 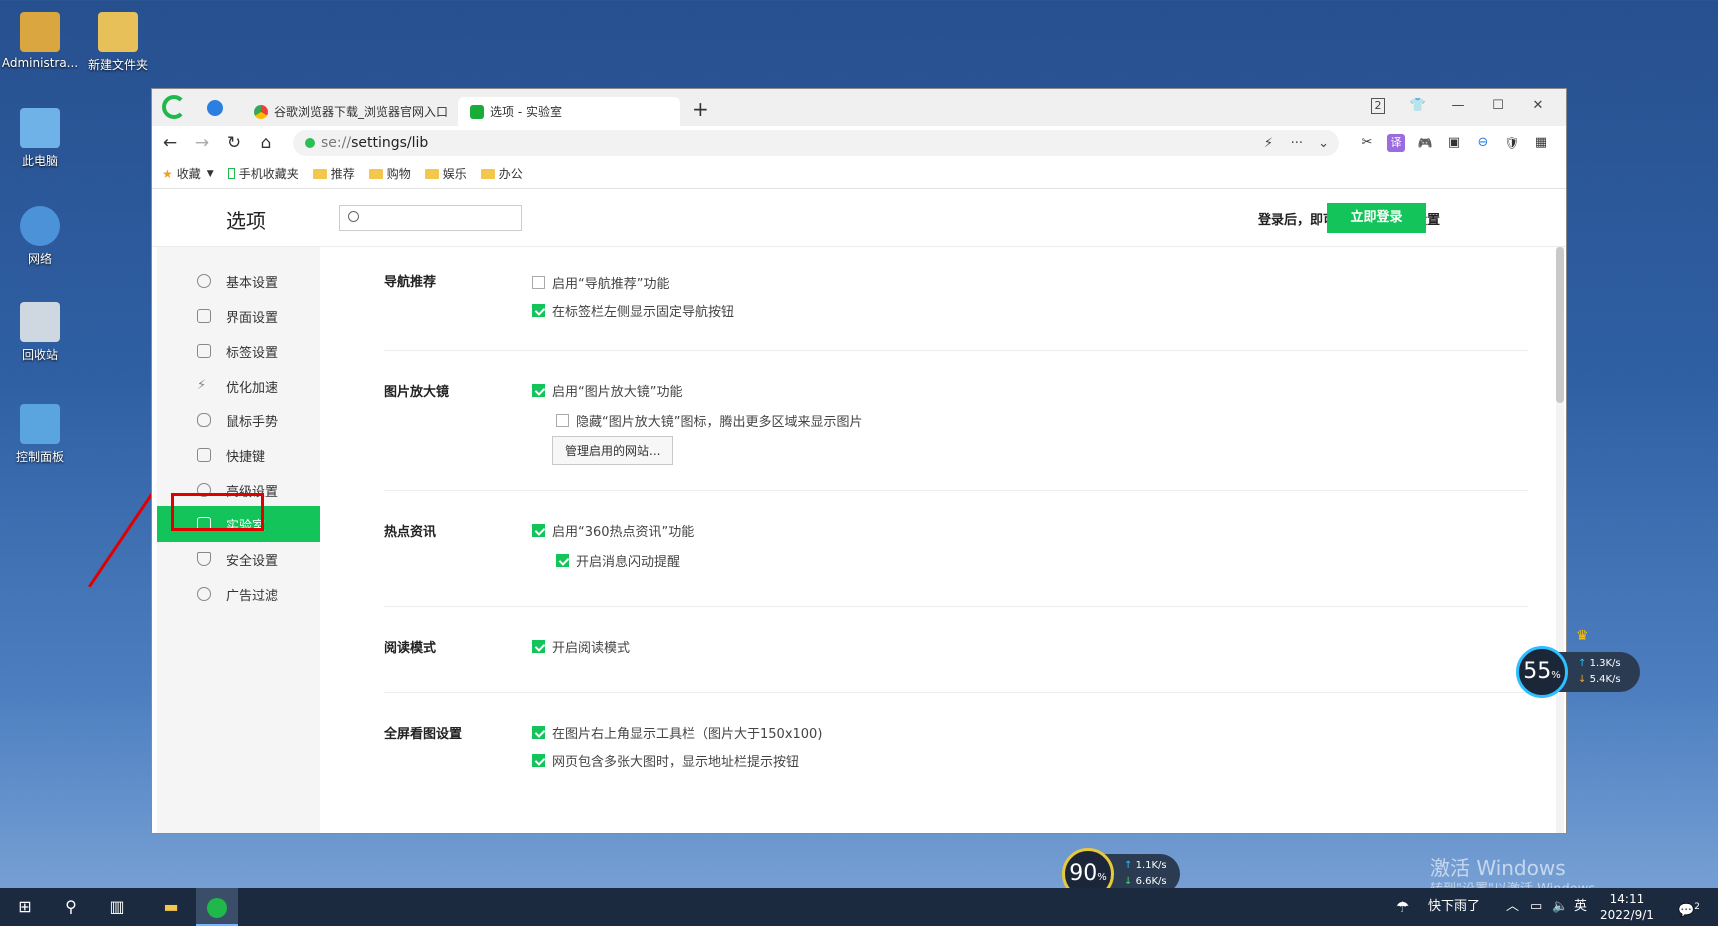 I want to click on bookmark-office: 办公, so click(x=501, y=173).